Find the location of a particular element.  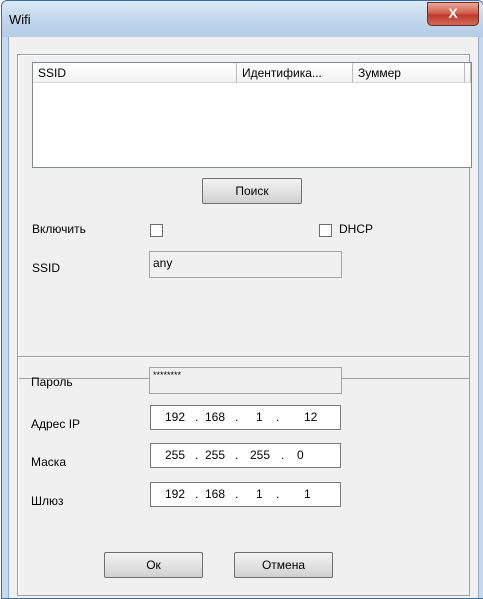

password-label: Пароль is located at coordinates (52, 382).